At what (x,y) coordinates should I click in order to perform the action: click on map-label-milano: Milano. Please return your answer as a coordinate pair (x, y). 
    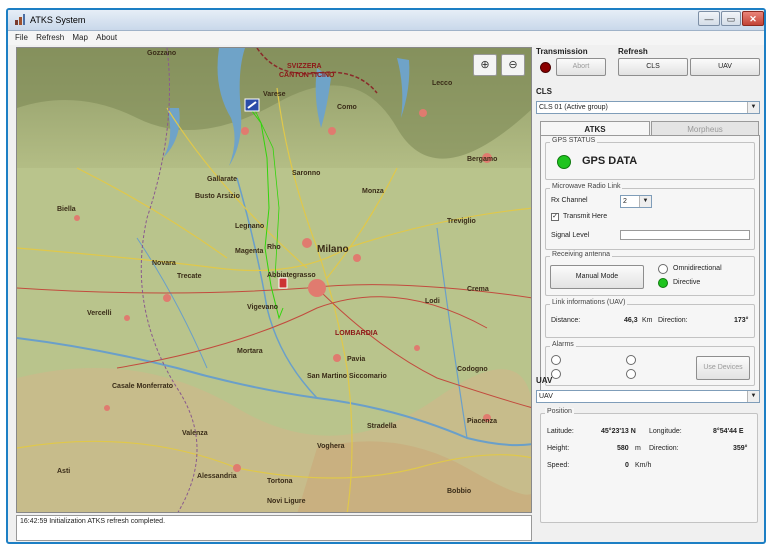
    Looking at the image, I should click on (333, 249).